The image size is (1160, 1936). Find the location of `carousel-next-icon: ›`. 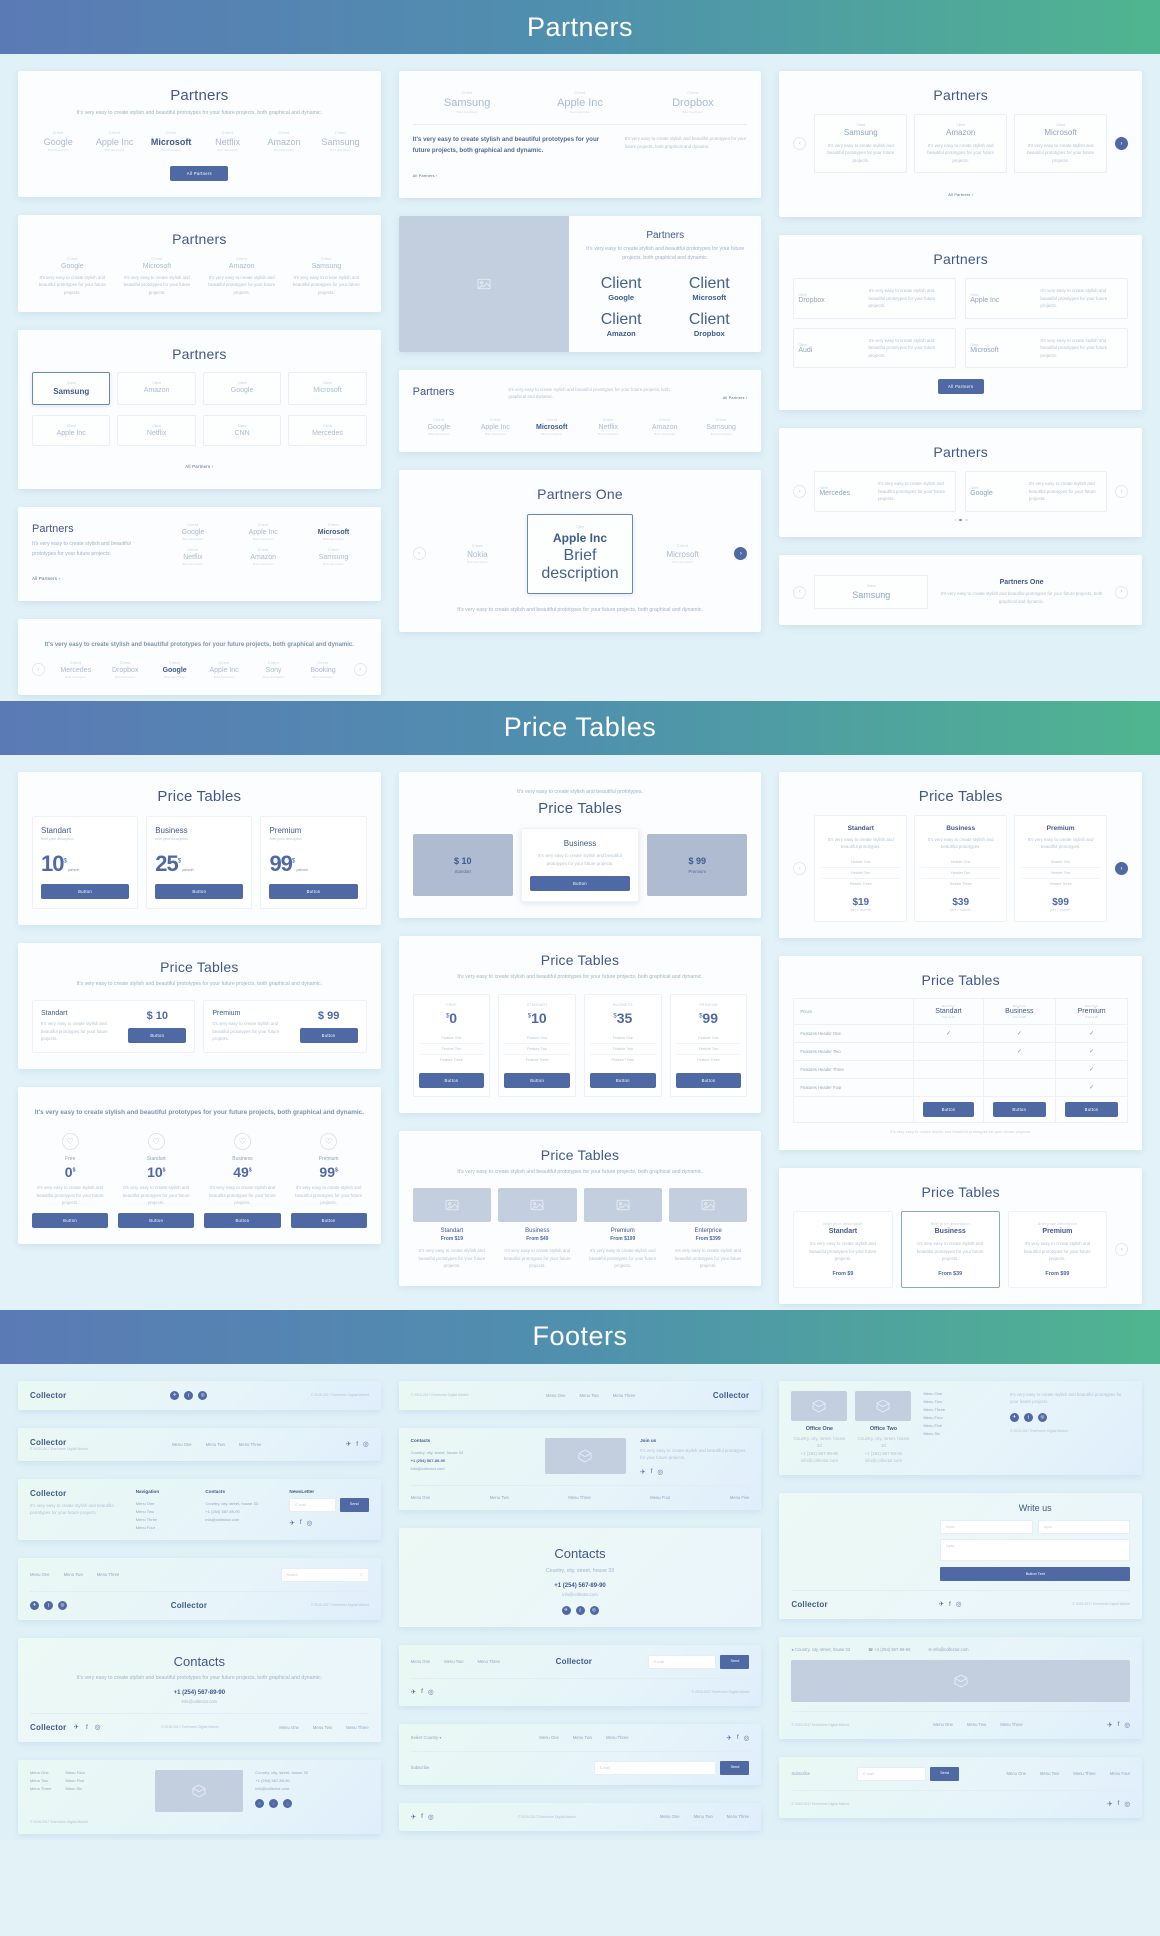

carousel-next-icon: › is located at coordinates (1122, 1250).